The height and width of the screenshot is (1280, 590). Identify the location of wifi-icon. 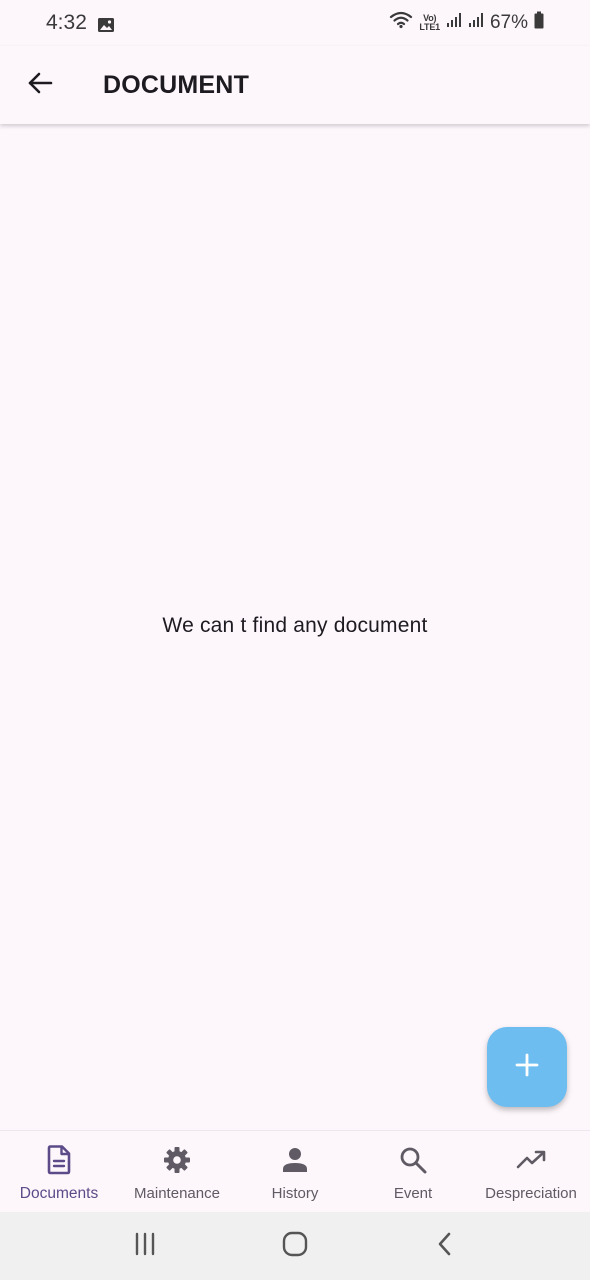
(401, 23).